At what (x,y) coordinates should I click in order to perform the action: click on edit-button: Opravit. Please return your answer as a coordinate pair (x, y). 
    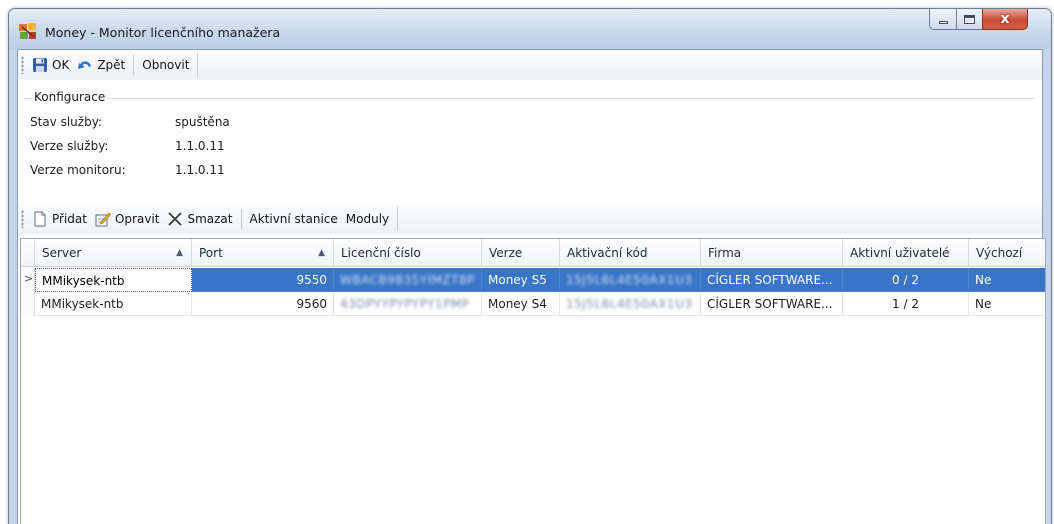
    Looking at the image, I should click on (127, 219).